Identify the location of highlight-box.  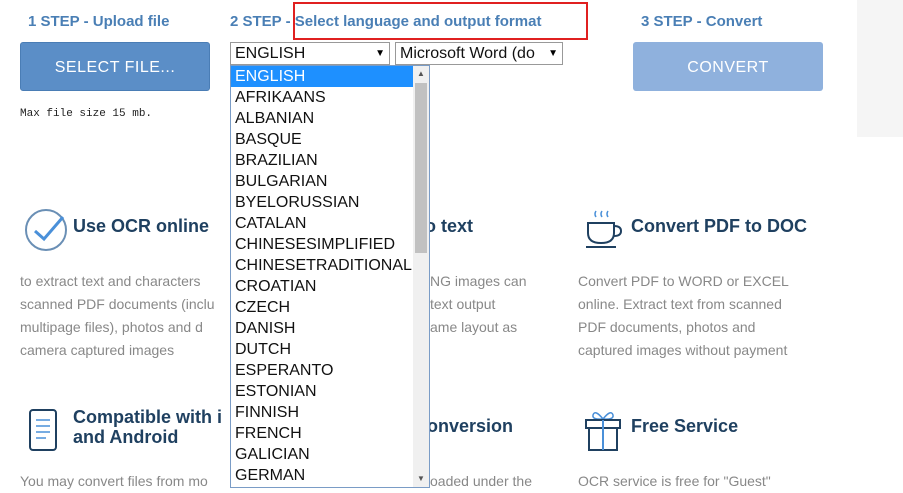
(440, 21).